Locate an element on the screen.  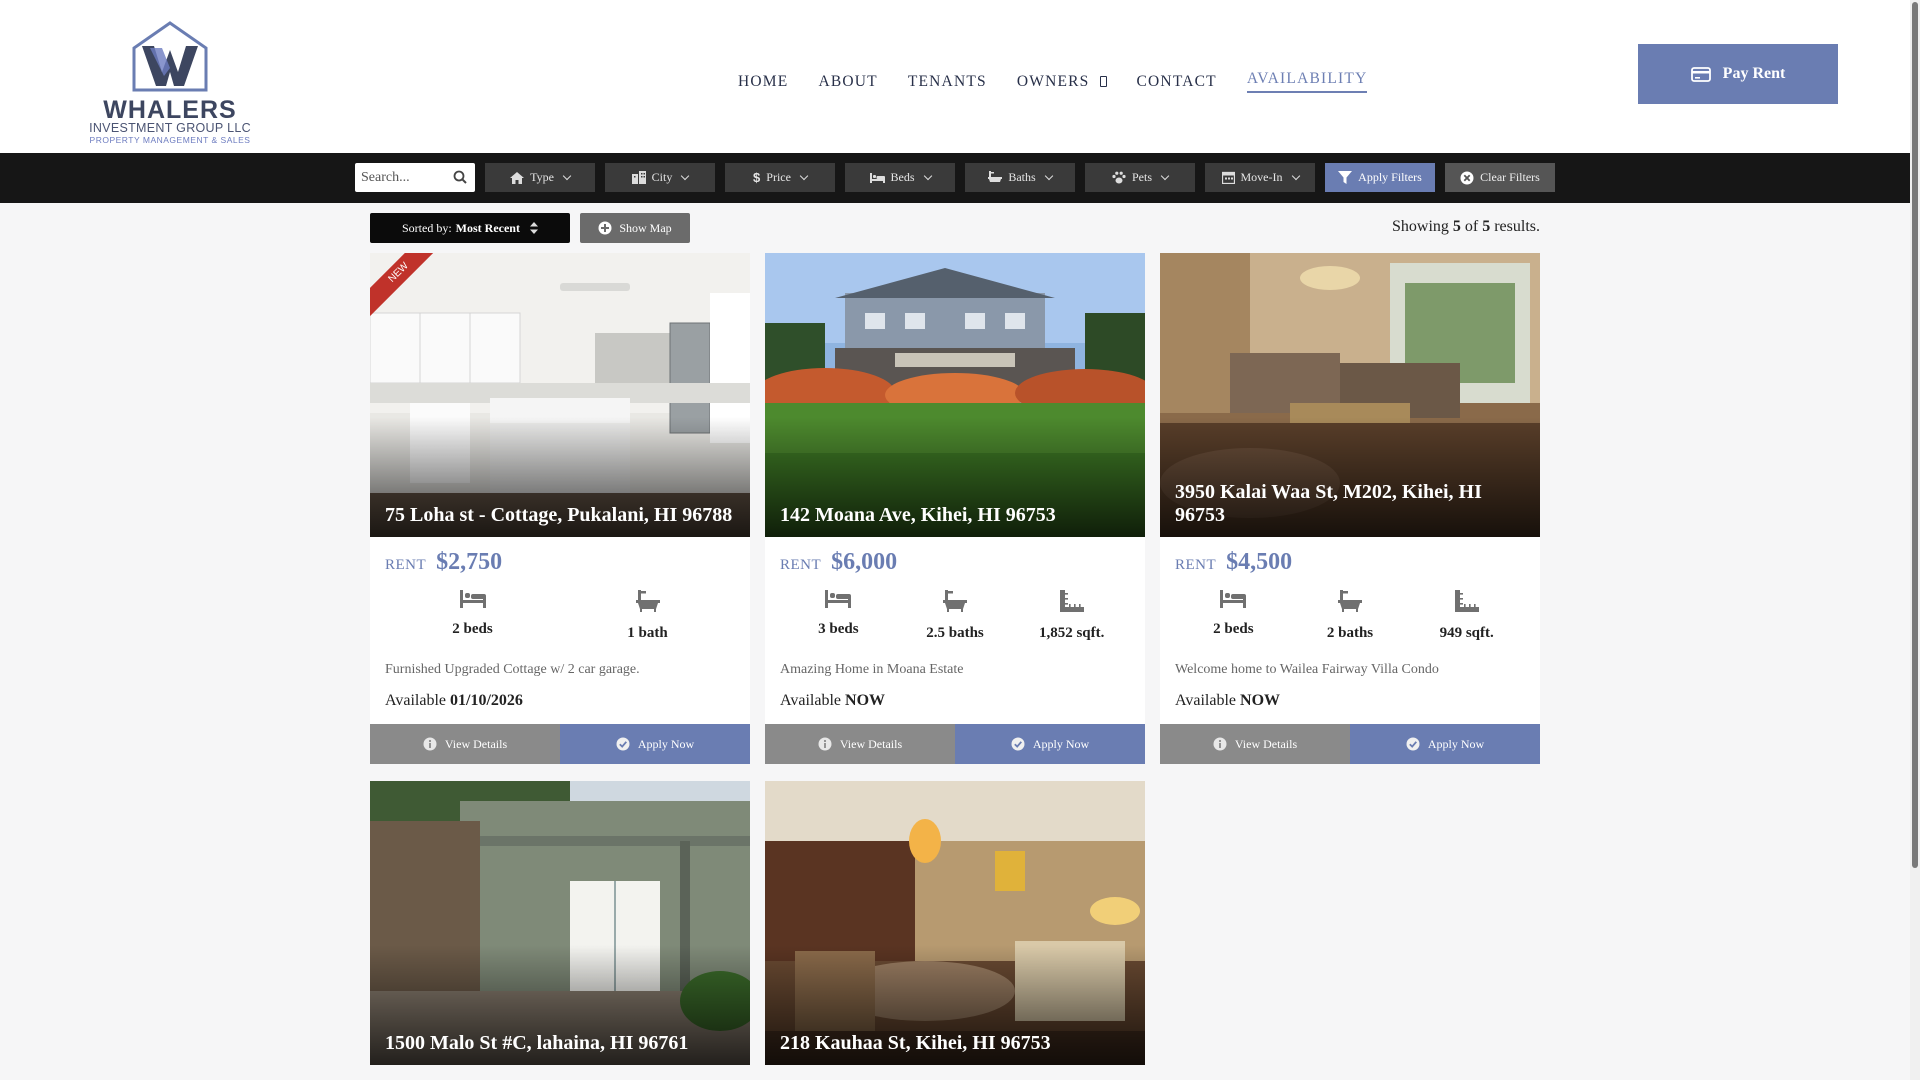
beds-feature: 3 beds is located at coordinates (838, 616).